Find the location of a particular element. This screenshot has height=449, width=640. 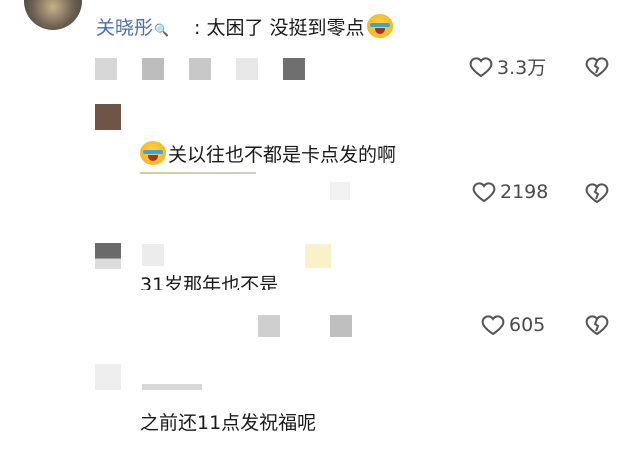

search-icon: 🔍 is located at coordinates (161, 30).